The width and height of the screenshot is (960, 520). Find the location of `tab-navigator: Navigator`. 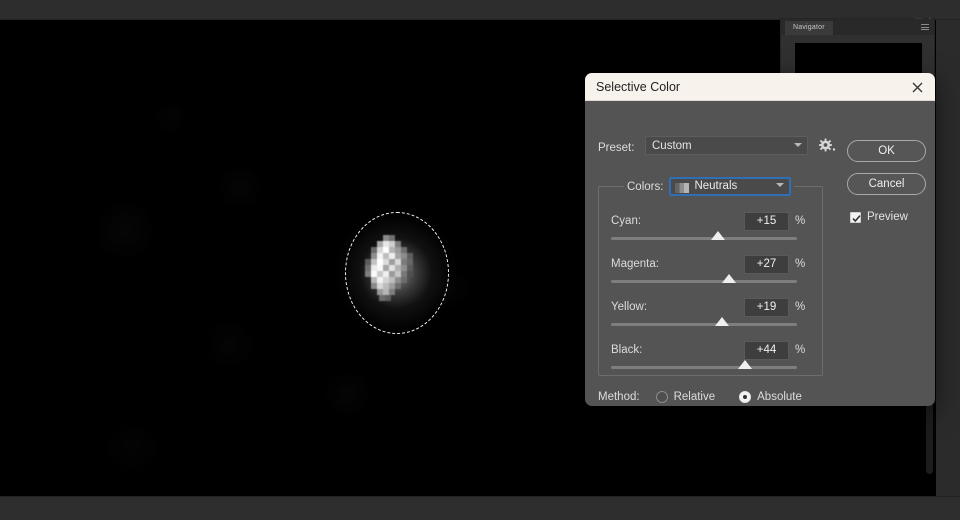

tab-navigator: Navigator is located at coordinates (809, 28).